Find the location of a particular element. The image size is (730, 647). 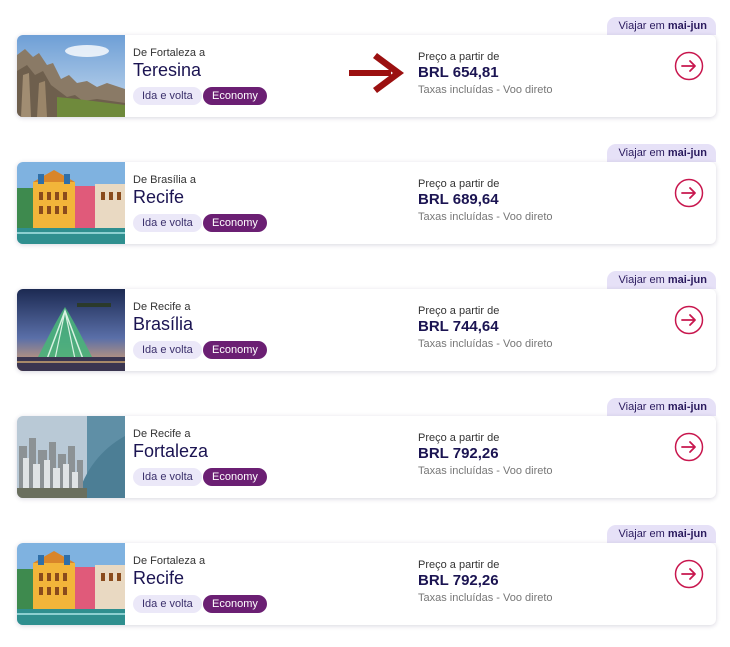

destination-title: Teresina is located at coordinates (167, 70).